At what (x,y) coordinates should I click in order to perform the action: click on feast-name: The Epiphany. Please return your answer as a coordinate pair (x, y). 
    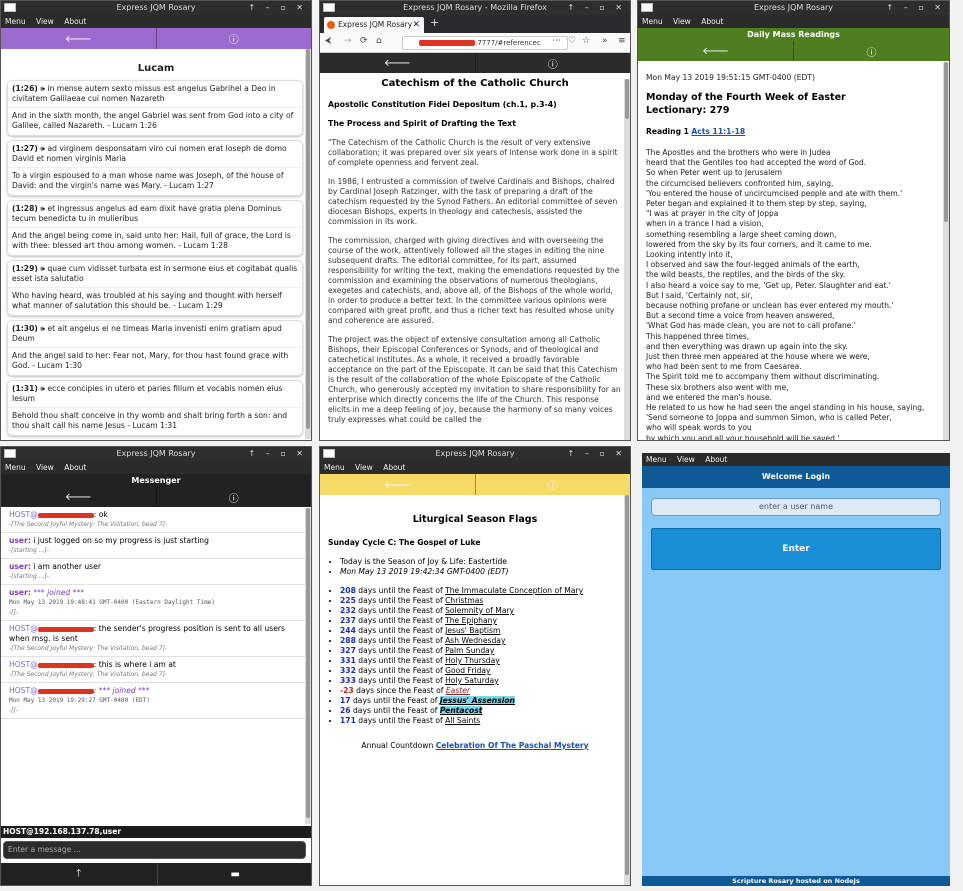
    Looking at the image, I should click on (471, 620).